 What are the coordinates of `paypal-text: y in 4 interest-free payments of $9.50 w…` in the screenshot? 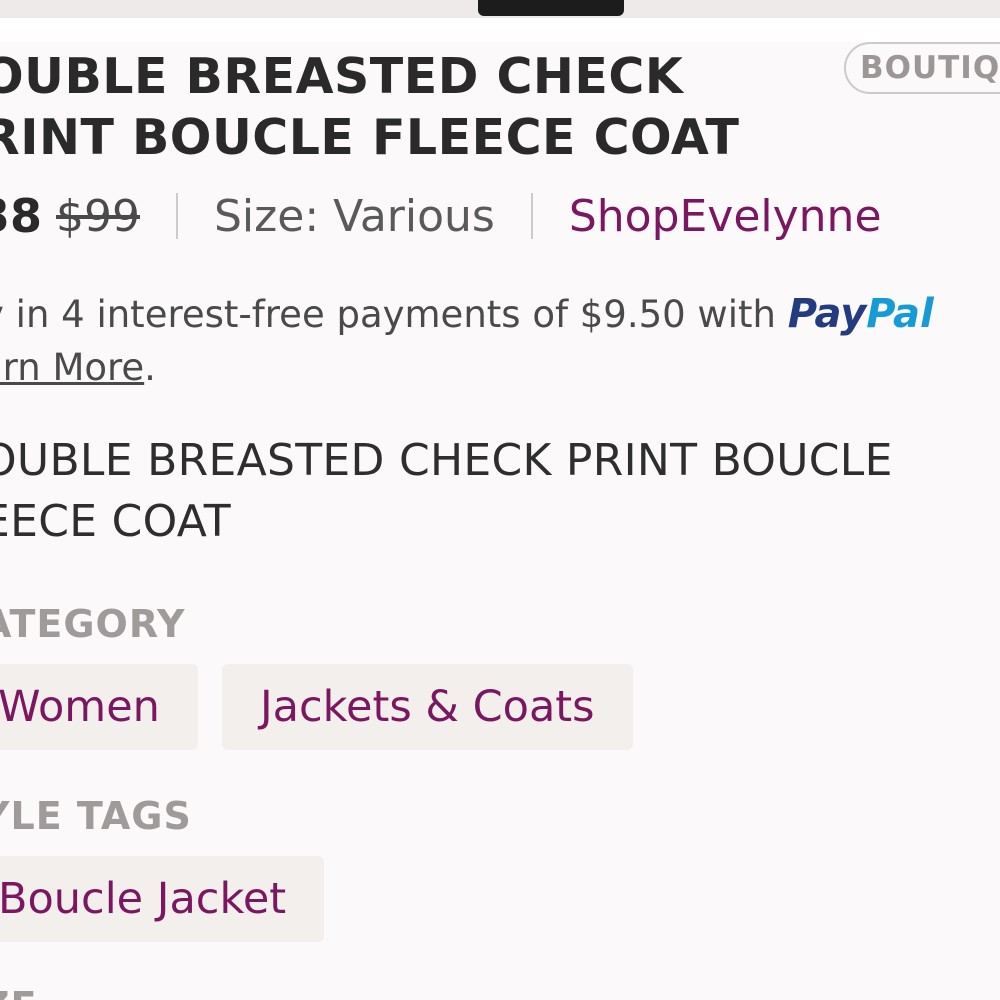 It's located at (394, 314).